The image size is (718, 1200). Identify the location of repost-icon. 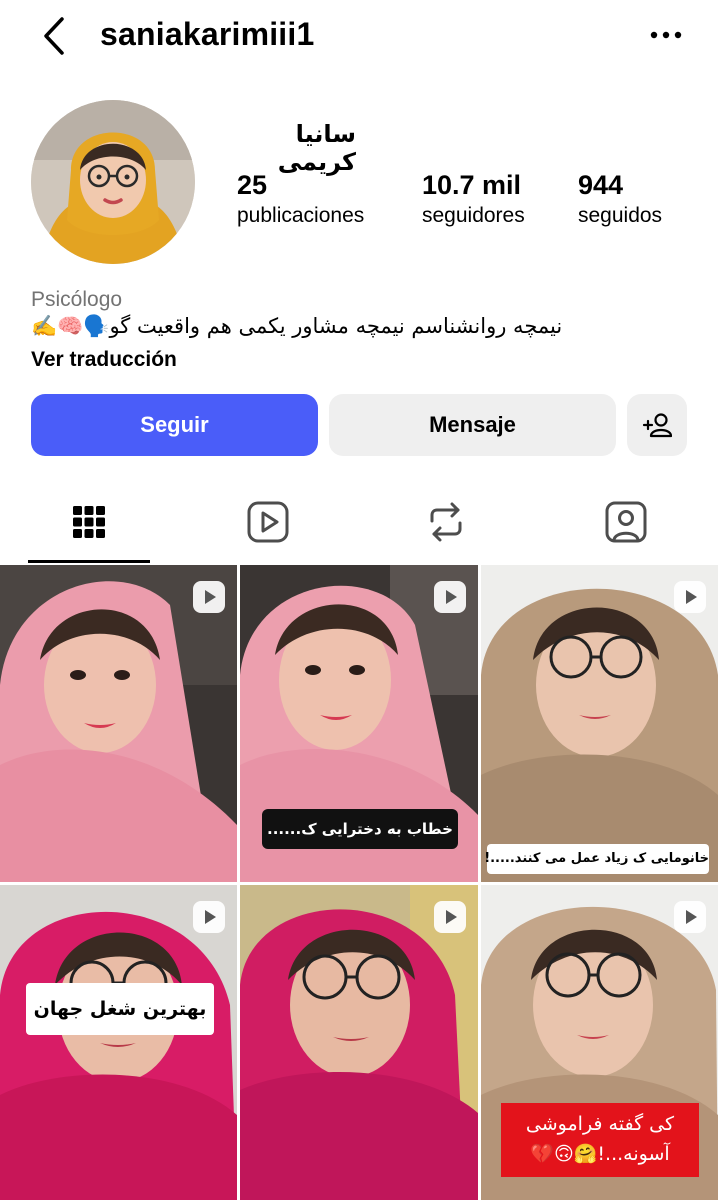
(446, 522).